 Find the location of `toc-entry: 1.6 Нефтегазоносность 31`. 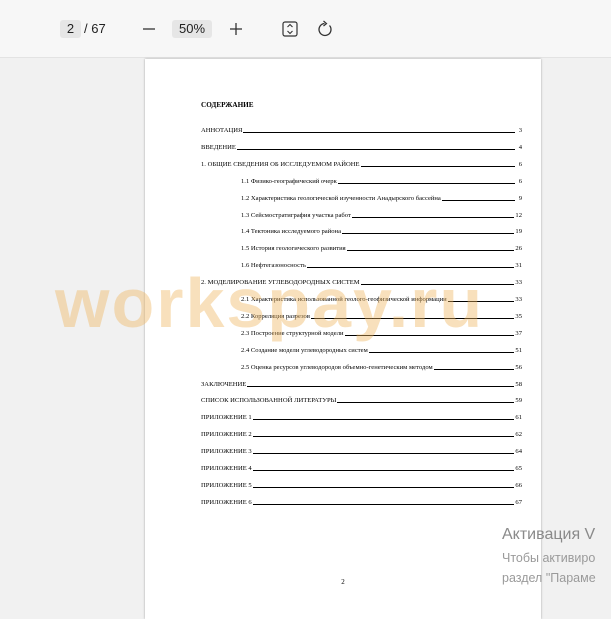

toc-entry: 1.6 Нефтегазоносность 31 is located at coordinates (381, 265).